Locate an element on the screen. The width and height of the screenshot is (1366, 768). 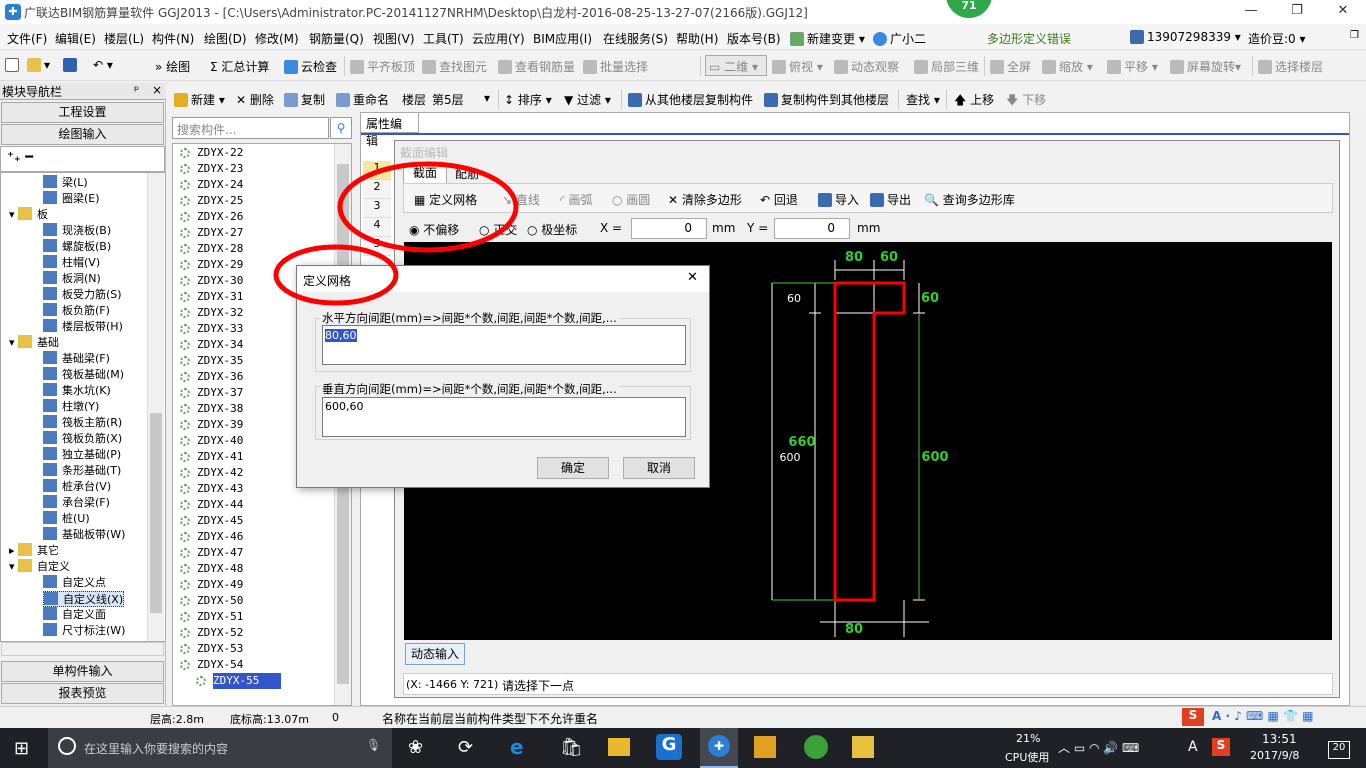
glodon-app-icon: ⟳ is located at coordinates (465, 747).